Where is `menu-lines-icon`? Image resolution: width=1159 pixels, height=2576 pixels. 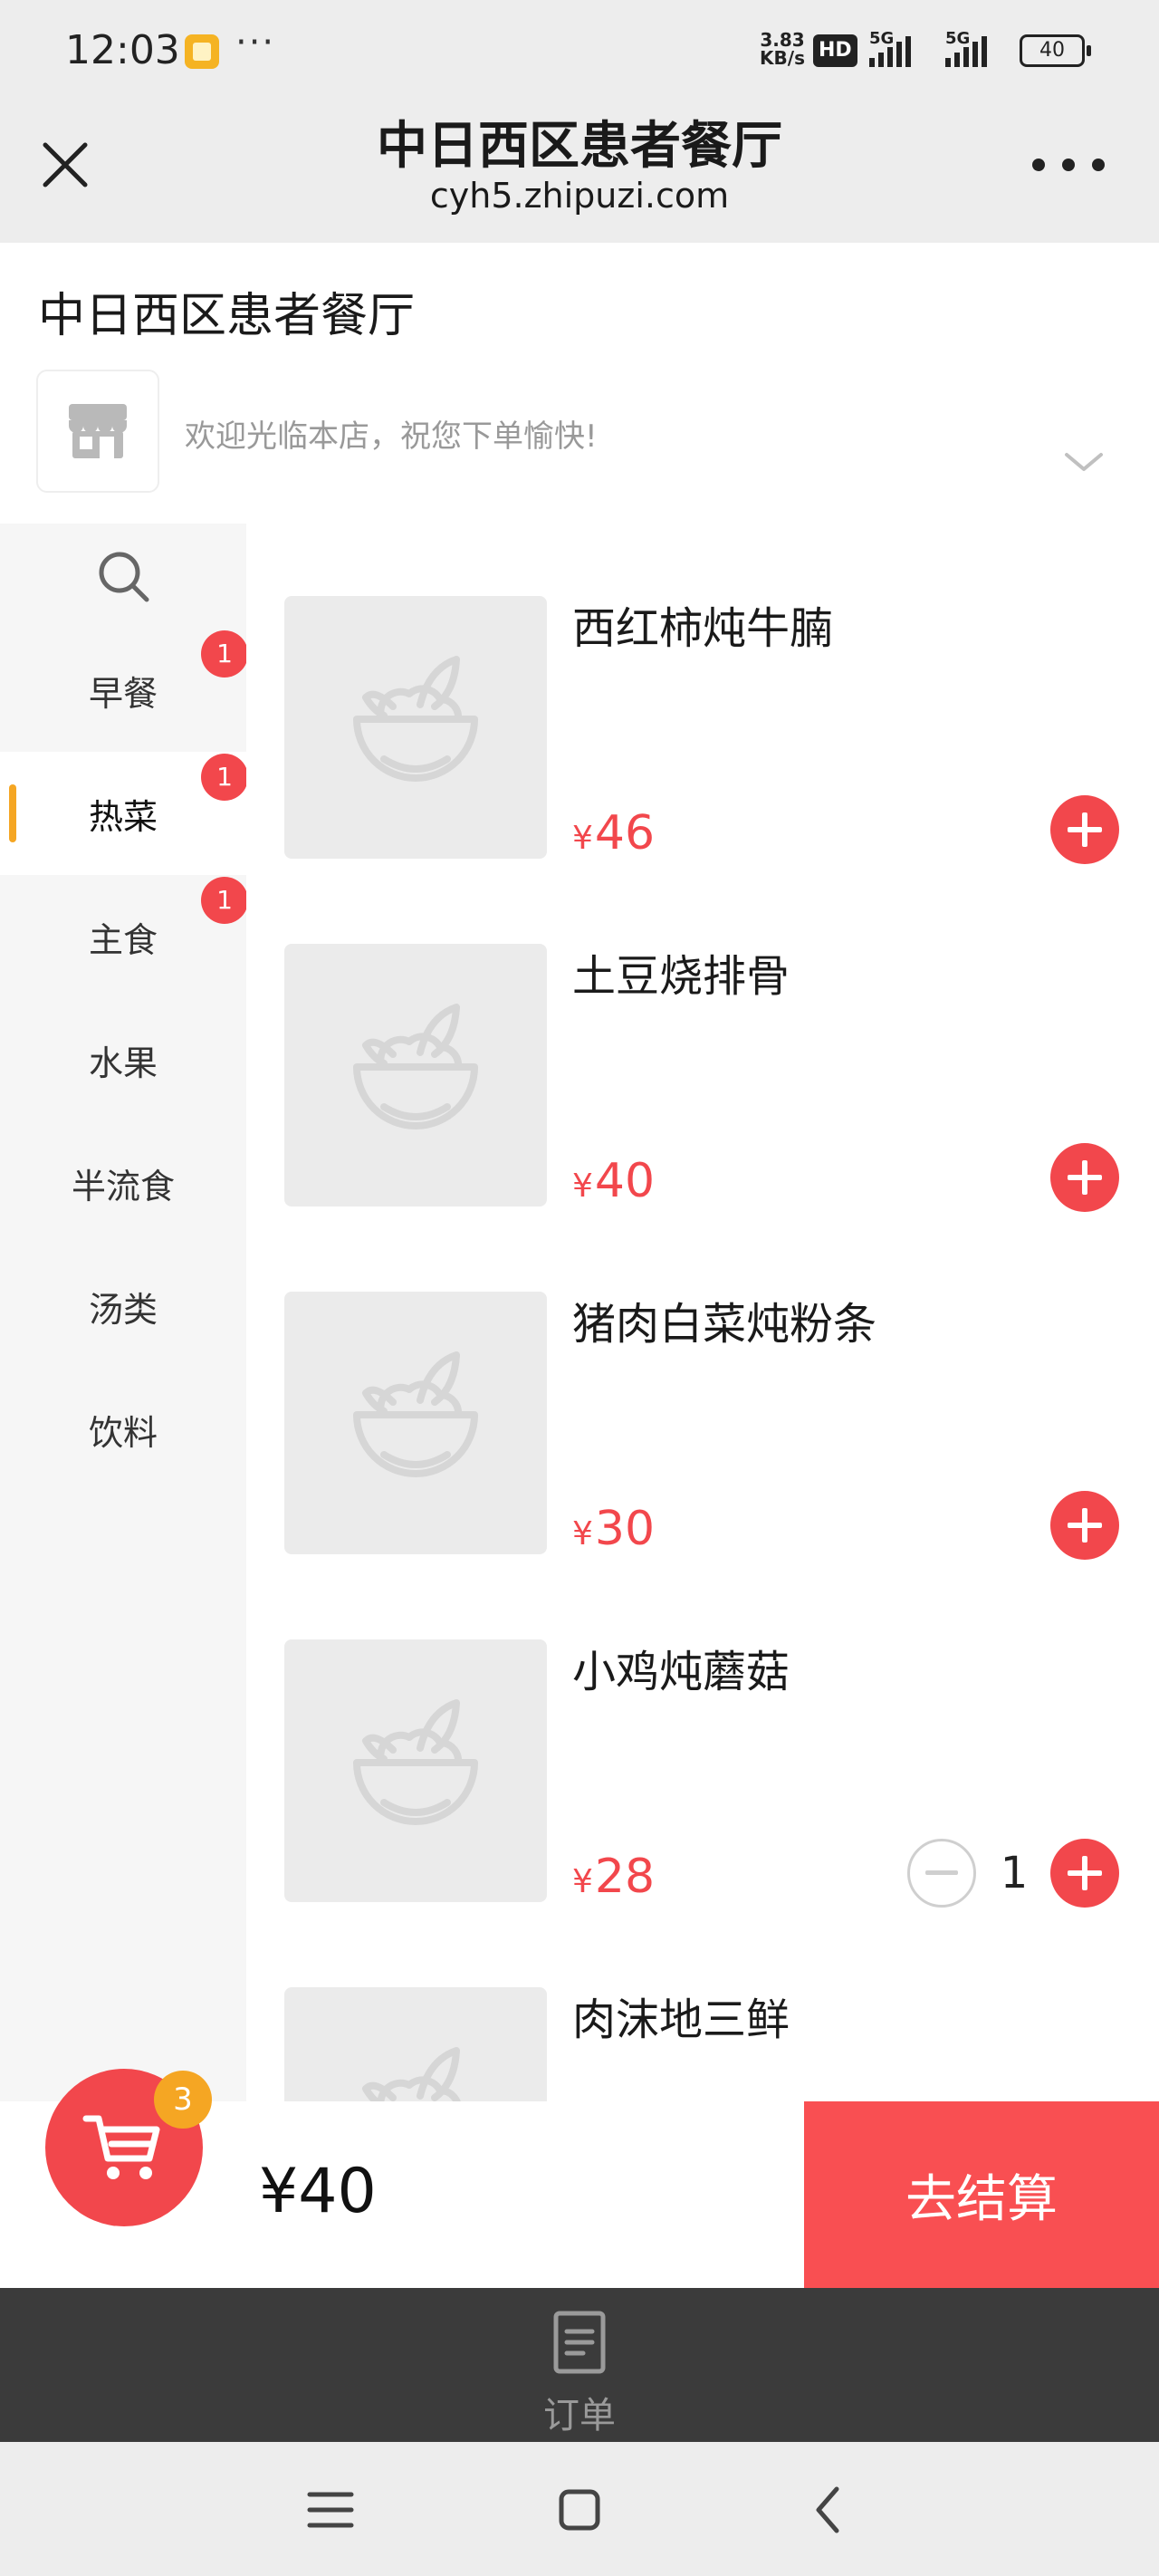 menu-lines-icon is located at coordinates (330, 2510).